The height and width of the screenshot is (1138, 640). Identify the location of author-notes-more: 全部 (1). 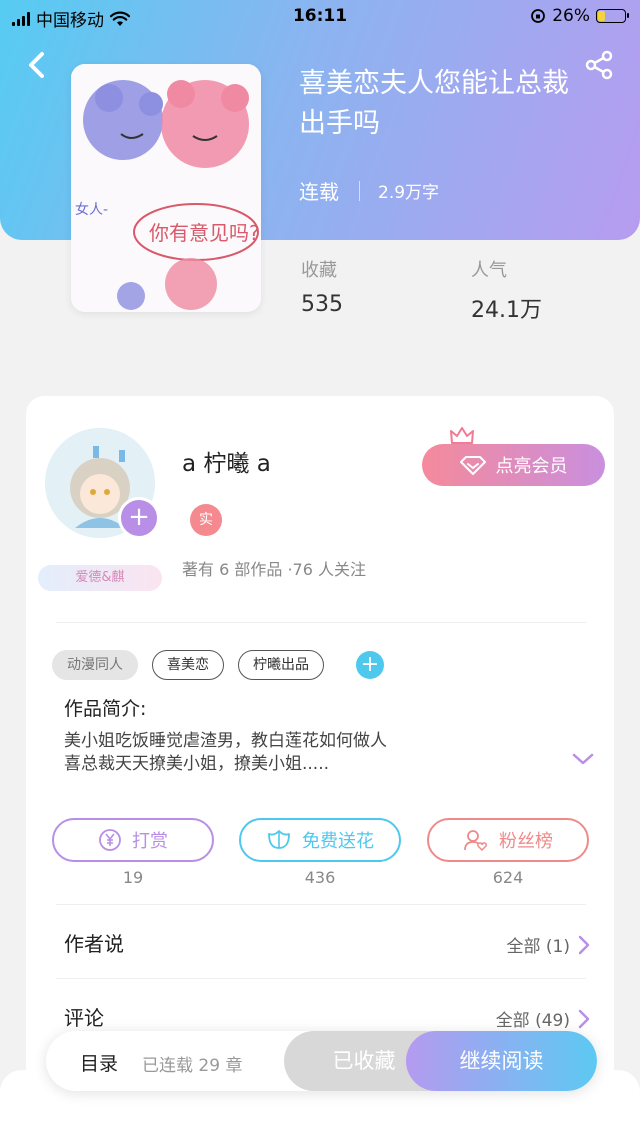
(548, 944).